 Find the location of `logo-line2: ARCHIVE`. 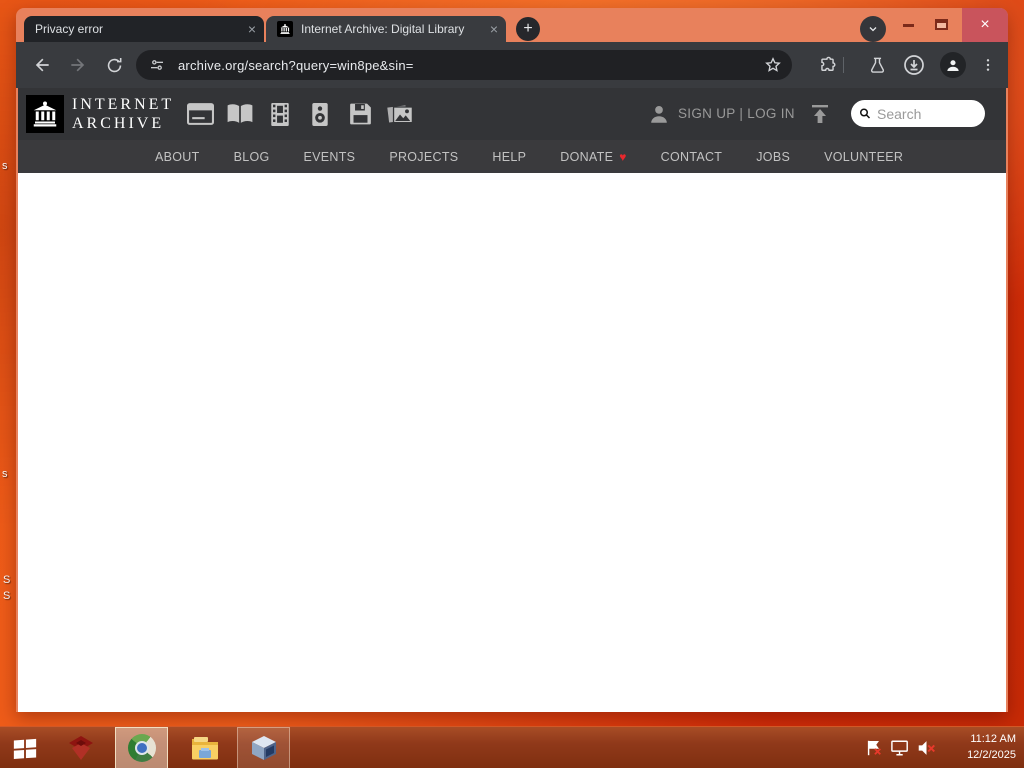

logo-line2: ARCHIVE is located at coordinates (118, 123).